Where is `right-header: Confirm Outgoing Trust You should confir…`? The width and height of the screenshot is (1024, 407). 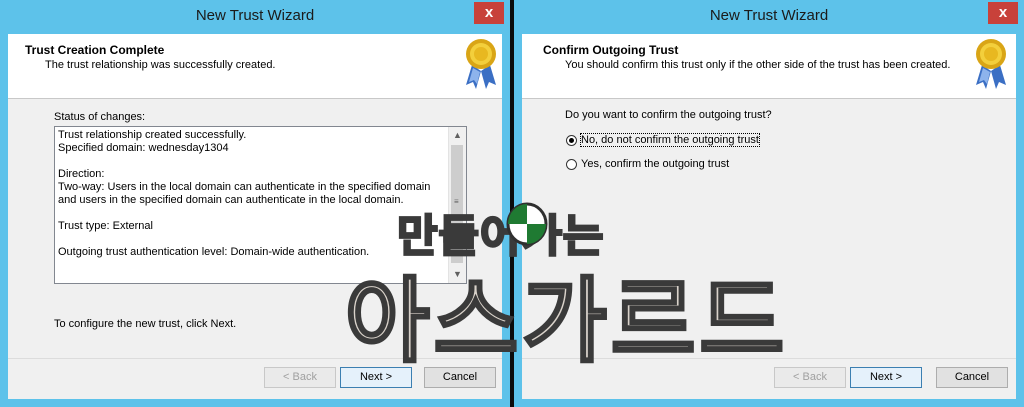
right-header: Confirm Outgoing Trust You should confir… is located at coordinates (769, 66).